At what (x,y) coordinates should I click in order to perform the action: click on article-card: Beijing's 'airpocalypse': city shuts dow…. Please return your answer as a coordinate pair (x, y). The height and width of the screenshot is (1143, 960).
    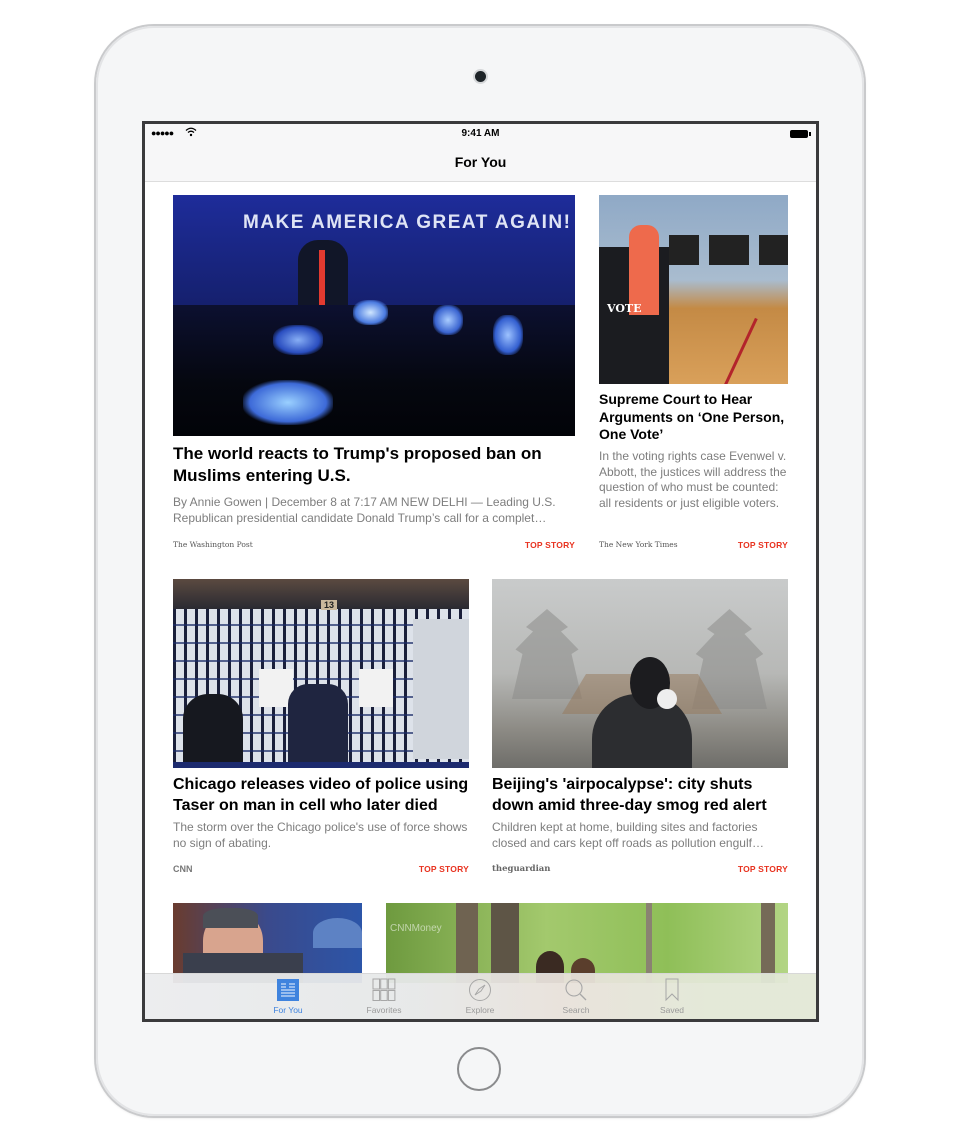
    Looking at the image, I should click on (640, 729).